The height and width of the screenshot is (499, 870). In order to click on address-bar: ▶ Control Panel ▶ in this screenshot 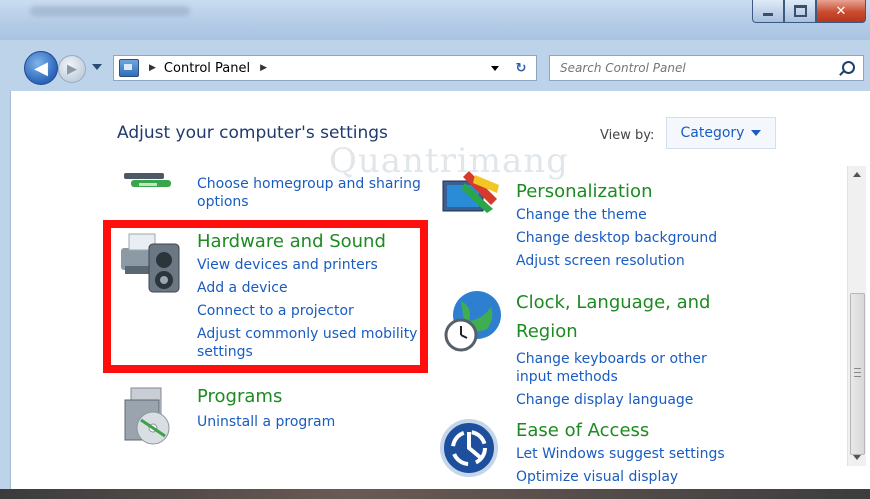, I will do `click(310, 68)`.